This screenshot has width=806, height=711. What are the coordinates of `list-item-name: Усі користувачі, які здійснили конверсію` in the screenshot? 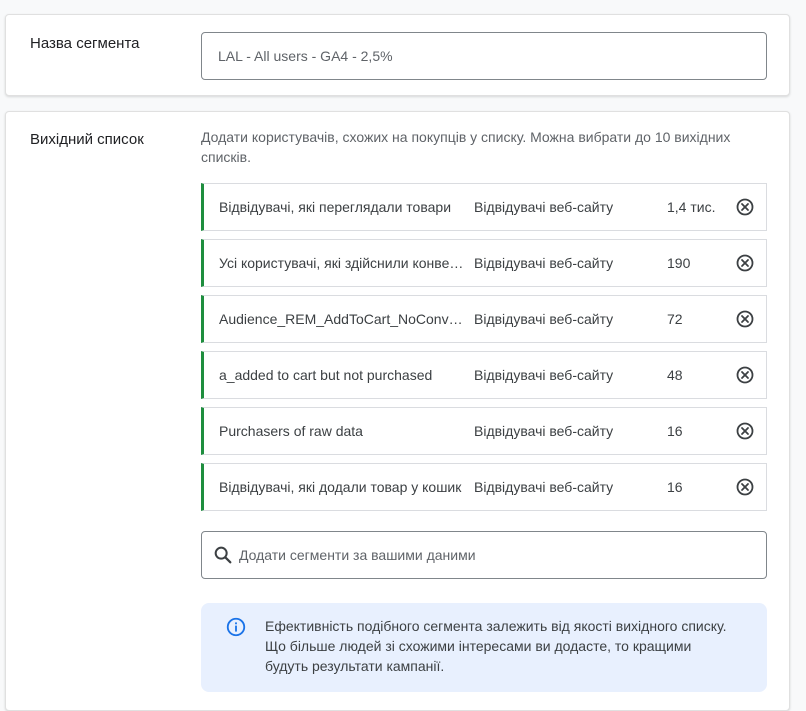 It's located at (343, 263).